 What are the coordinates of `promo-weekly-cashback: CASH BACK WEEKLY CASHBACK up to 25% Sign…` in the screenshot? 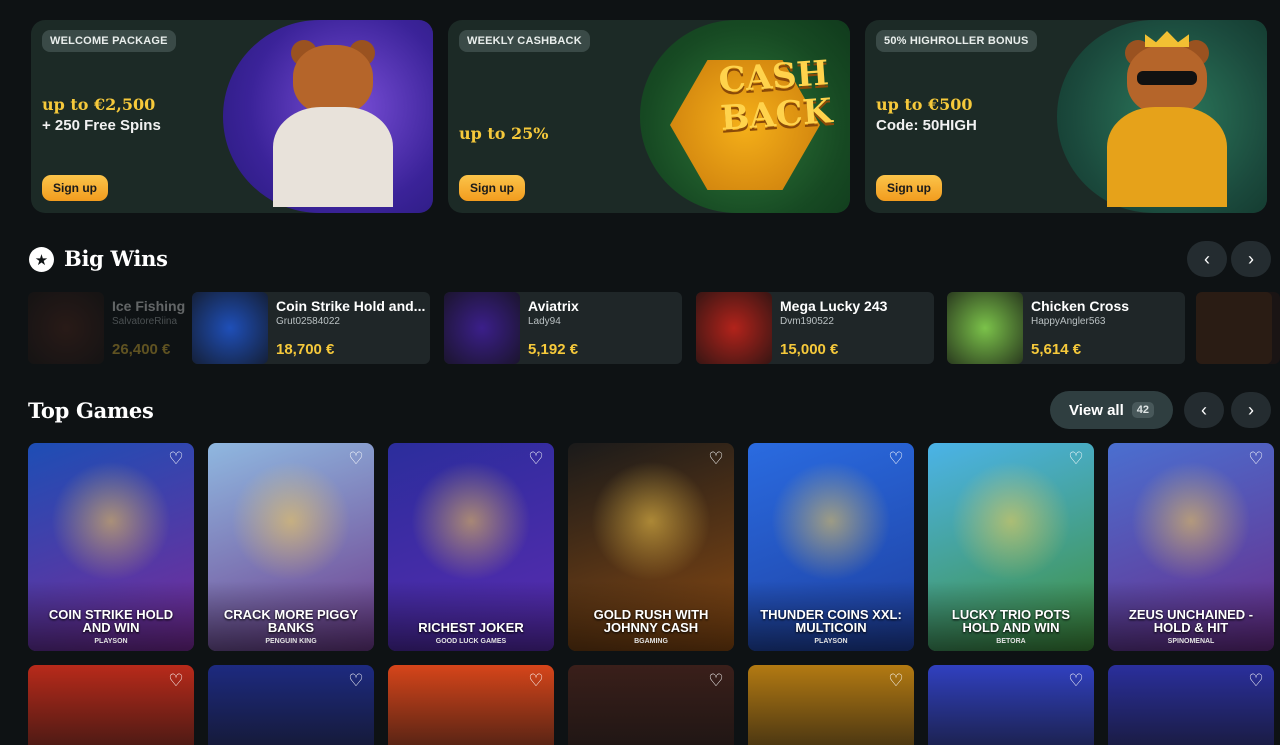 It's located at (649, 116).